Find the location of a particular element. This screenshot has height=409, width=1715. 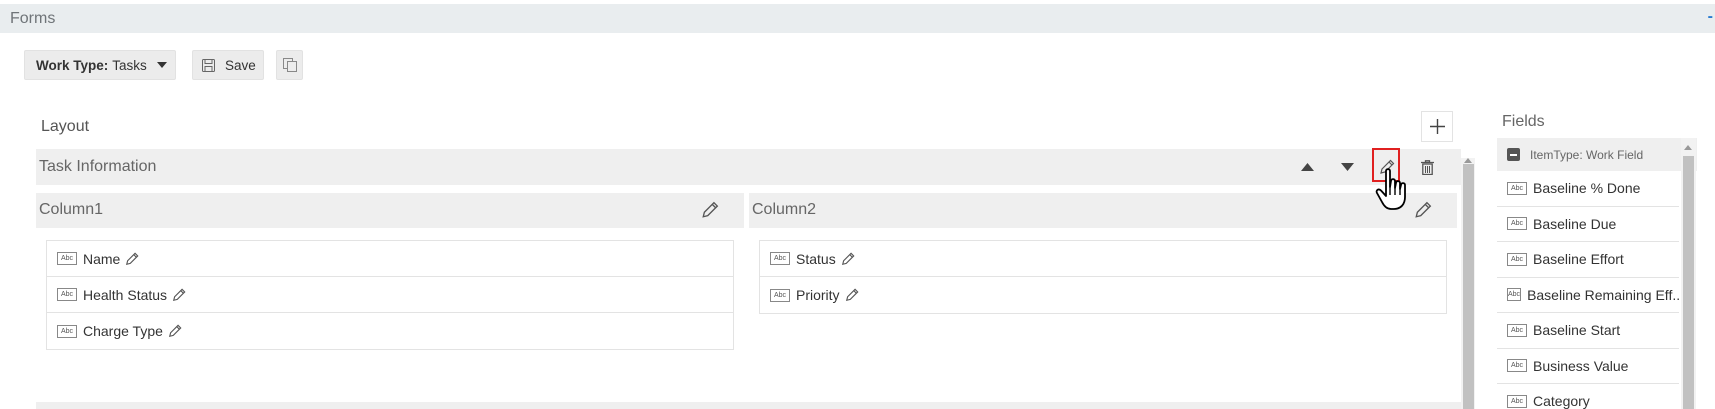

work-type-dropdown: Work Type: Tasks is located at coordinates (100, 65).